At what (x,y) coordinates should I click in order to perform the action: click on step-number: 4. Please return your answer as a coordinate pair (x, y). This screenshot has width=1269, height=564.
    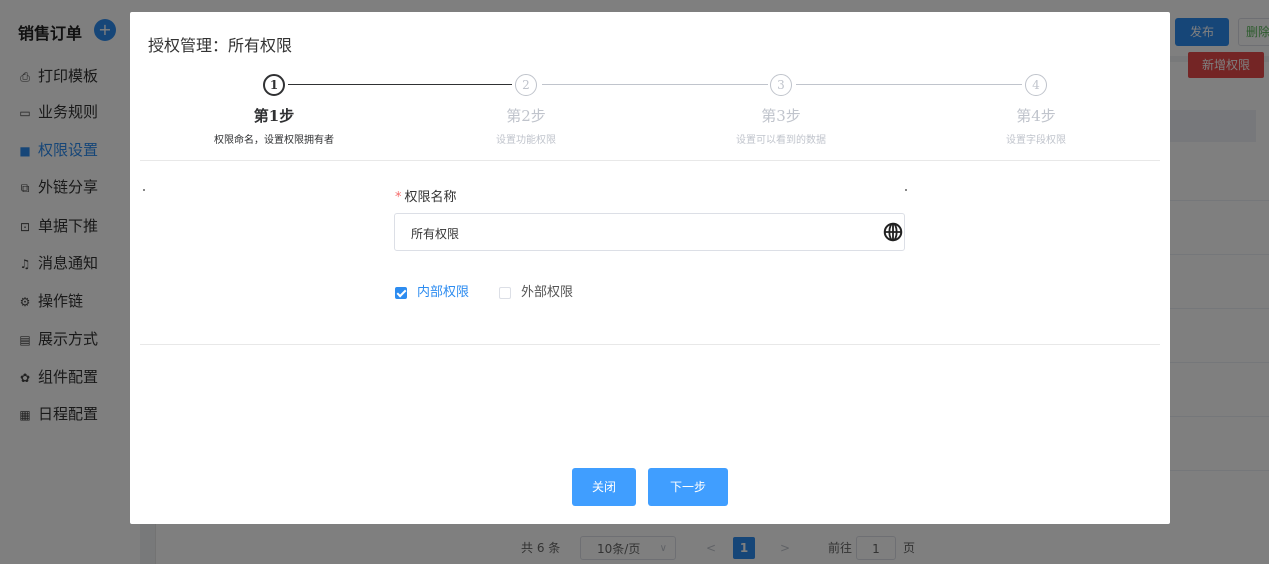
    Looking at the image, I should click on (1036, 85).